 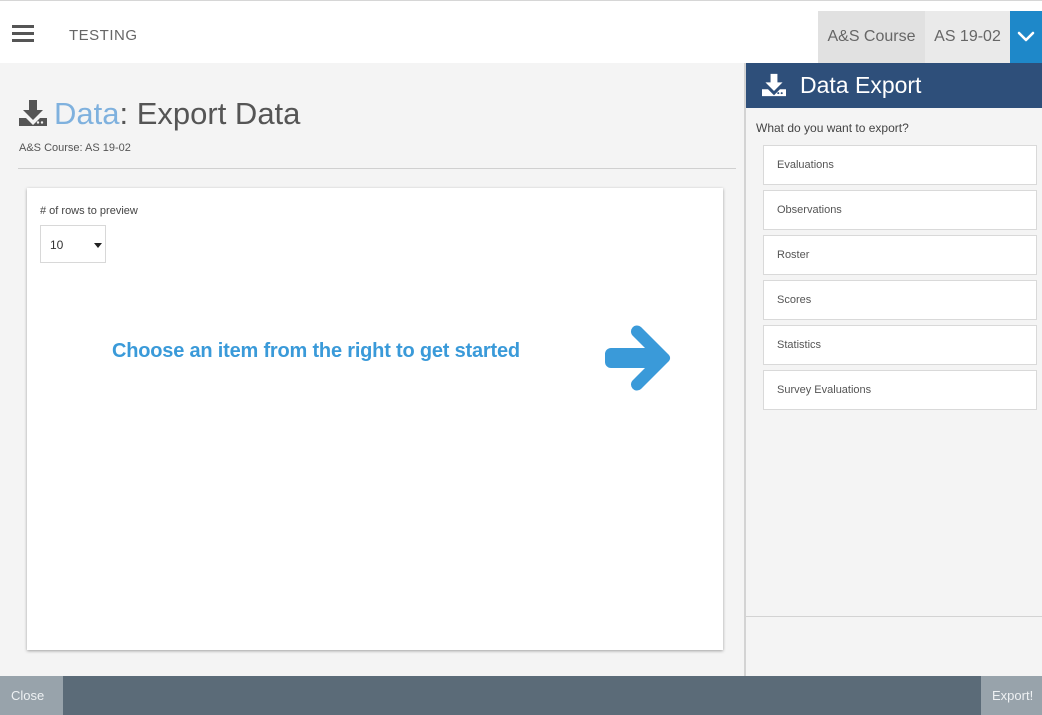 I want to click on panel-header: Data Export, so click(x=894, y=85).